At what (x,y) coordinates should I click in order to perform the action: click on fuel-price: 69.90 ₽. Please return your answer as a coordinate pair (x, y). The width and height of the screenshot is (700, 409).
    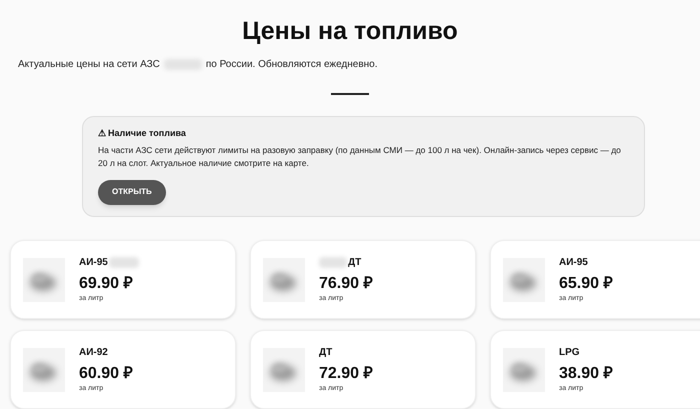
    Looking at the image, I should click on (106, 284).